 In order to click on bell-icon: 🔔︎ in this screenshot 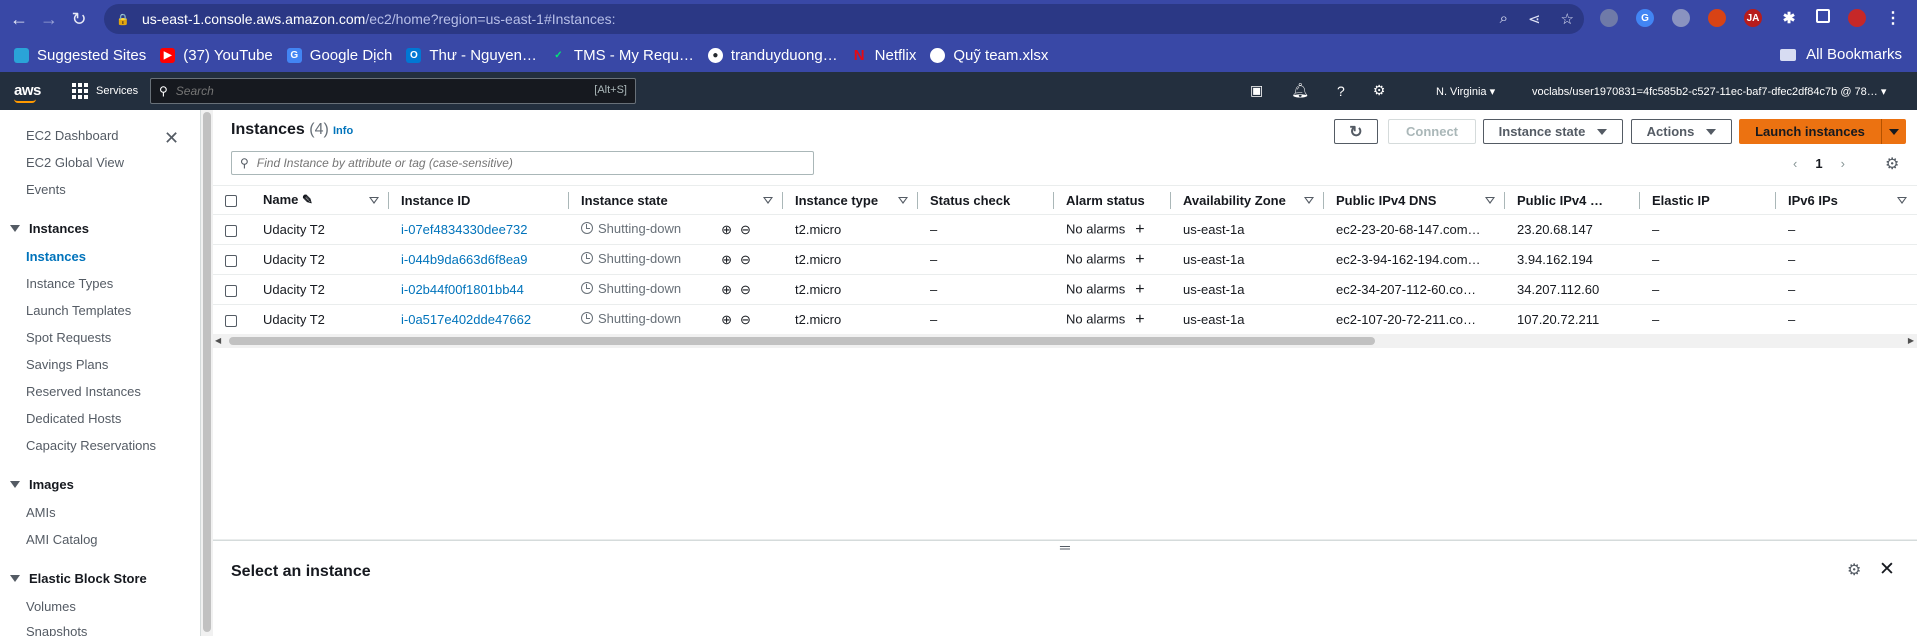, I will do `click(1300, 90)`.